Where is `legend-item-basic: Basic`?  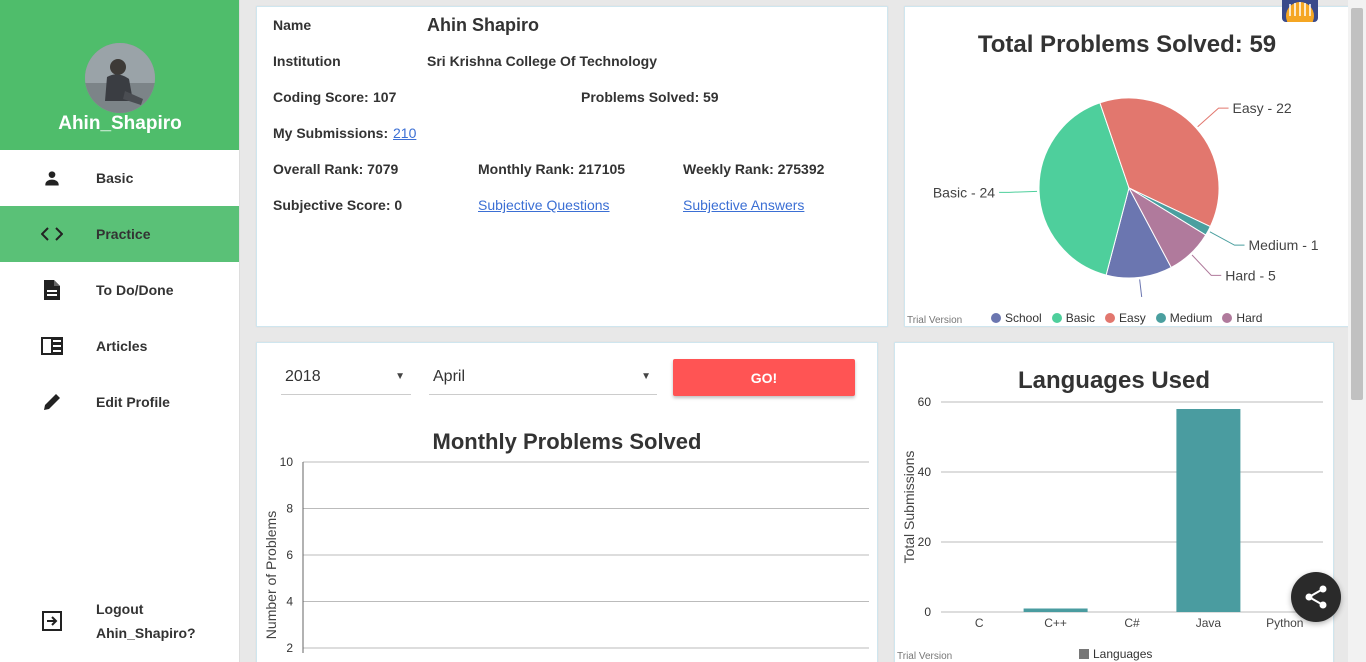 legend-item-basic: Basic is located at coordinates (1073, 318).